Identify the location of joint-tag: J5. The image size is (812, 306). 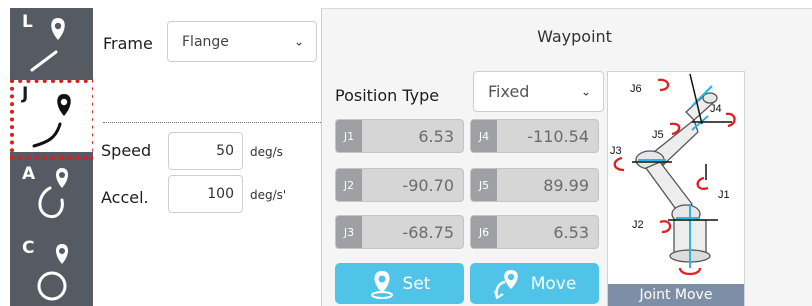
(484, 185).